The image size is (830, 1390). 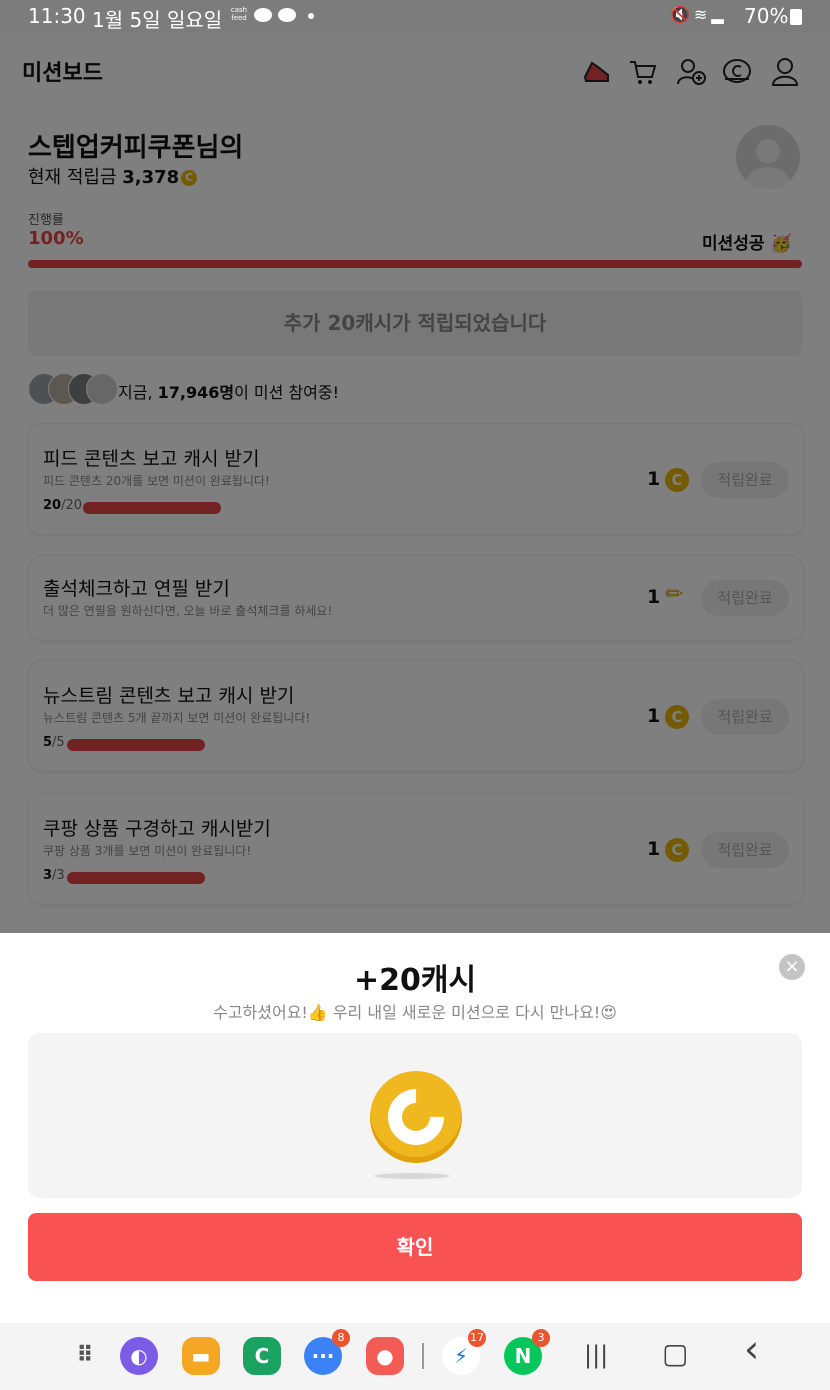 I want to click on notification-badge: 17, so click(x=477, y=1338).